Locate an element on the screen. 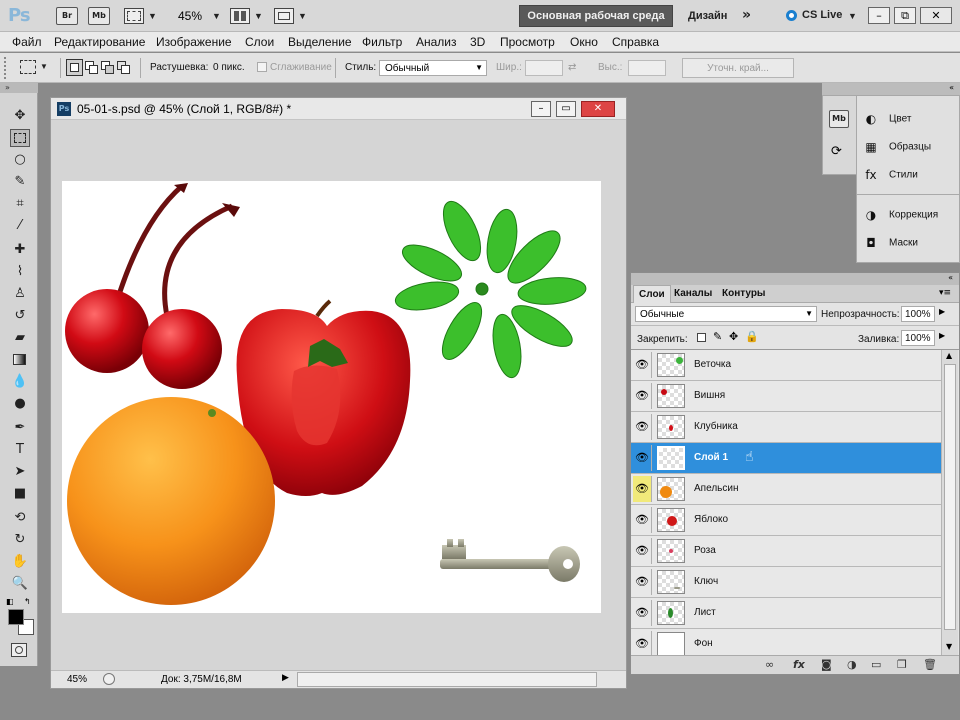 The width and height of the screenshot is (960, 720). new-group-icon: ▭ is located at coordinates (876, 664).